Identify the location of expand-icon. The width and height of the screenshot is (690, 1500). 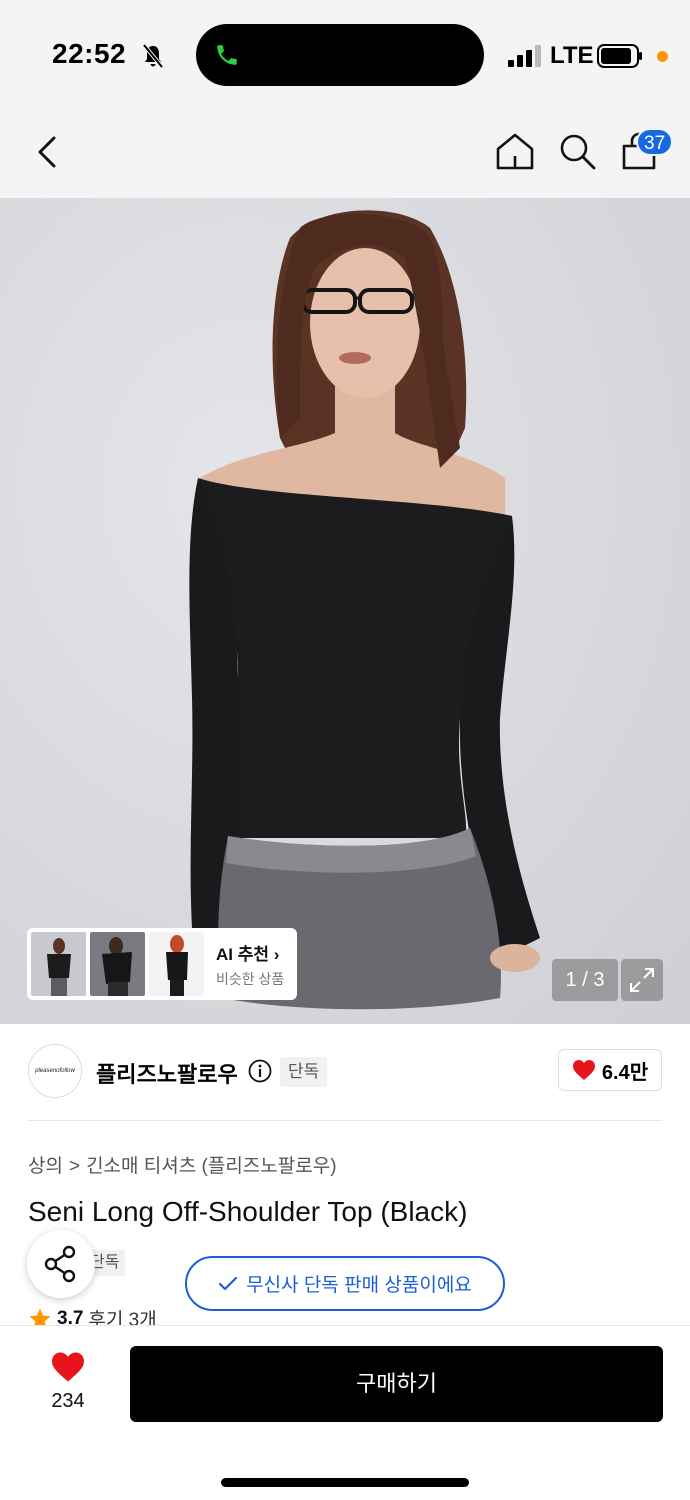
(642, 980).